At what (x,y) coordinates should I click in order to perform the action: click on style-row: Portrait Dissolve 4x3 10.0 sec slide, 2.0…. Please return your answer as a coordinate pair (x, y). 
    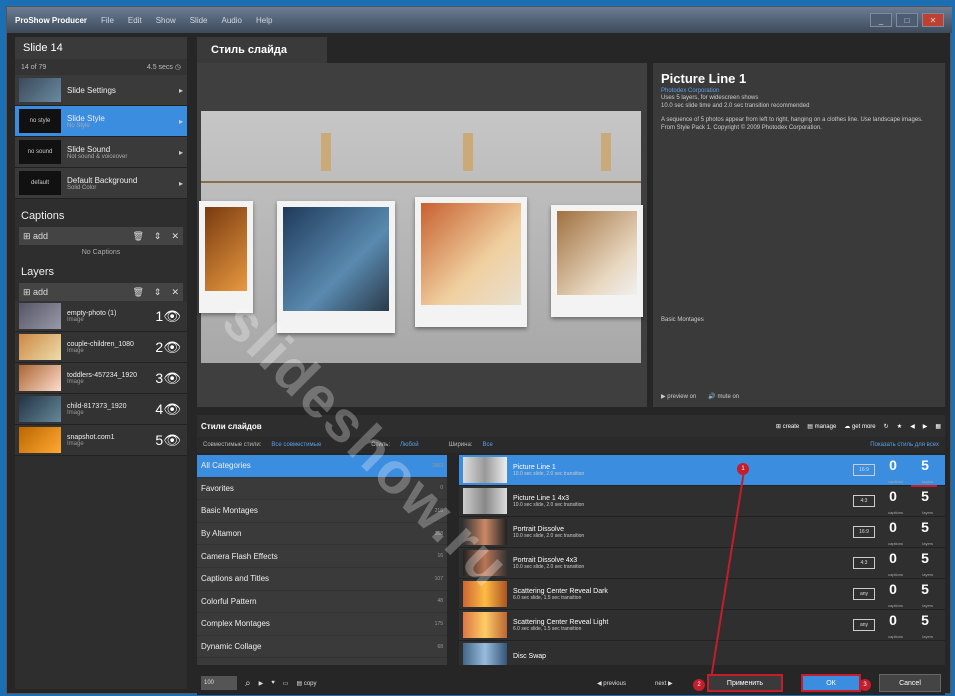
    Looking at the image, I should click on (702, 563).